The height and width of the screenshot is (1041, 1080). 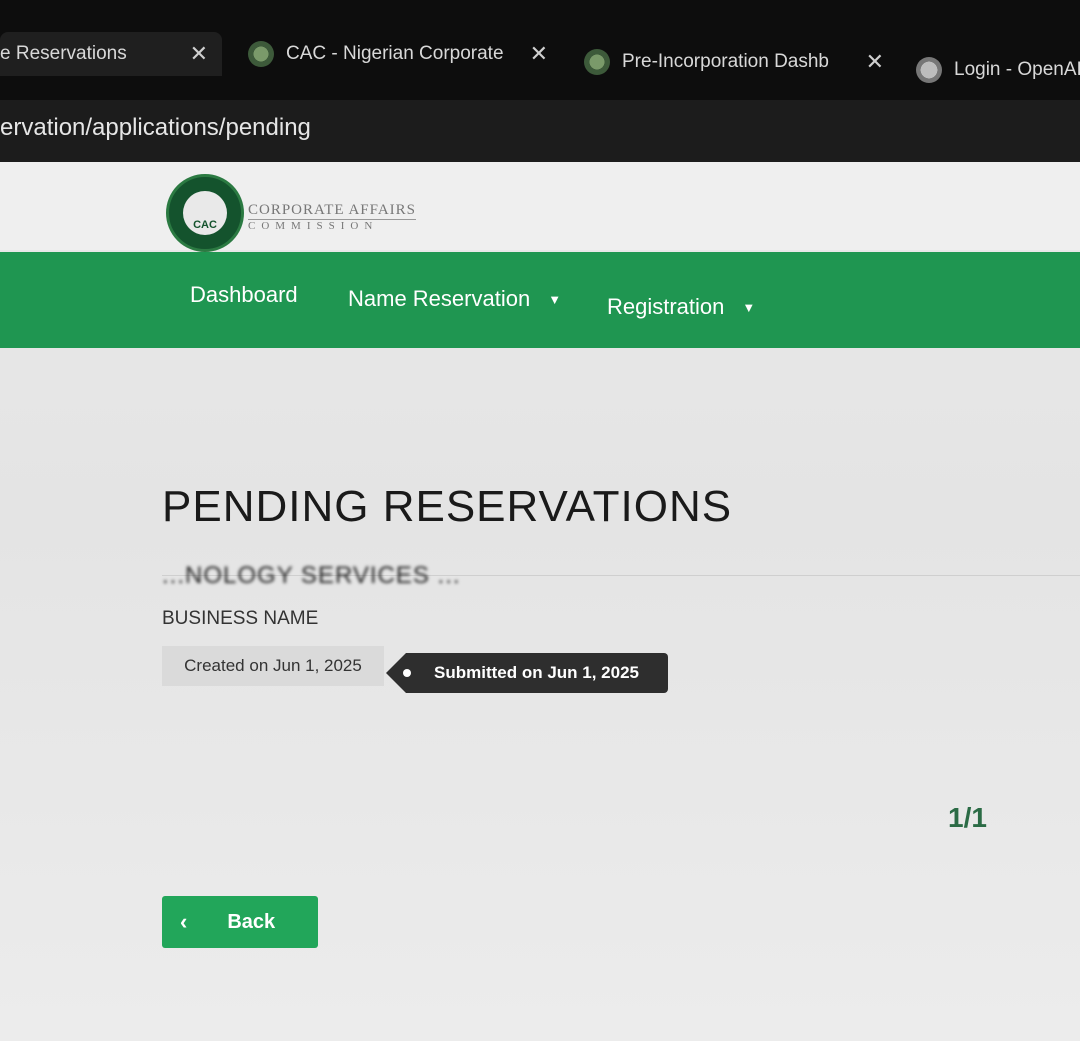 I want to click on nav-label: Registration, so click(x=666, y=306).